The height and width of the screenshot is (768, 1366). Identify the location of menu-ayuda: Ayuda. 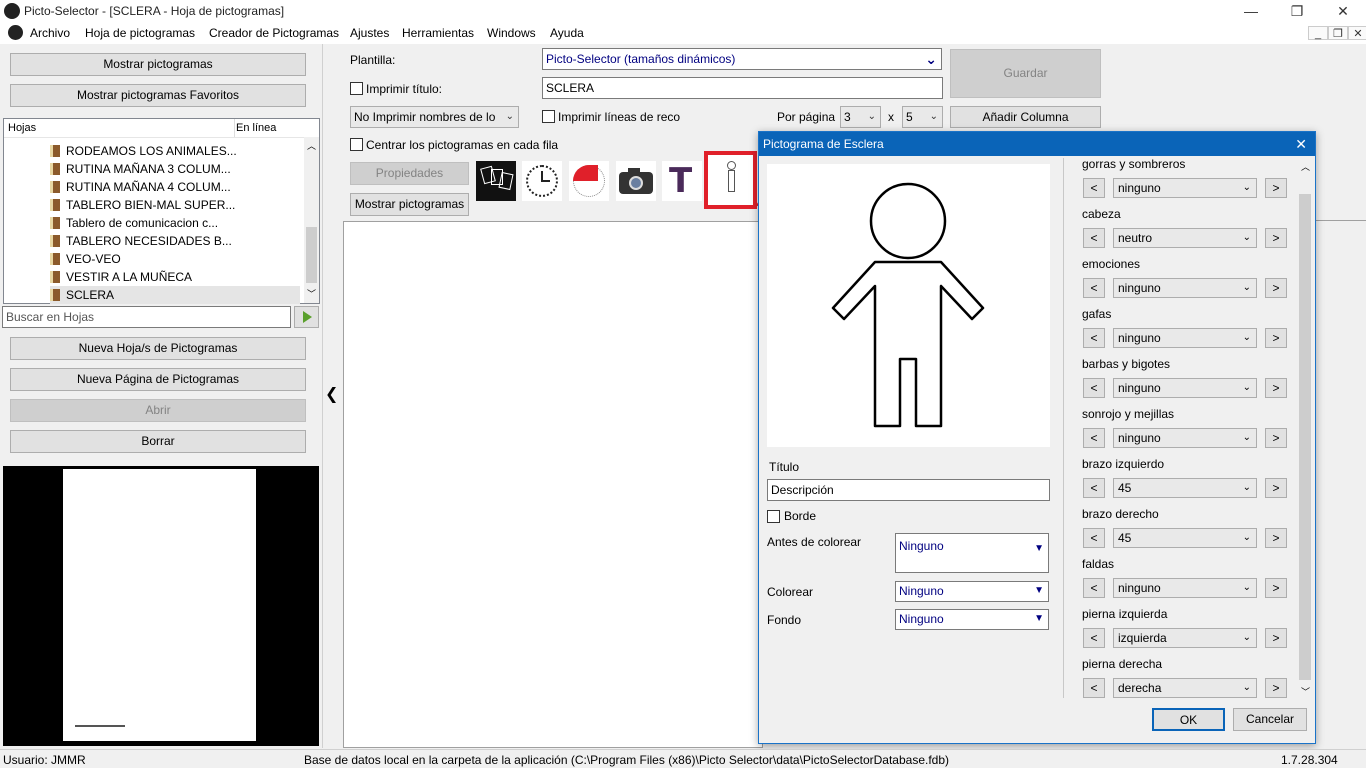
(567, 33).